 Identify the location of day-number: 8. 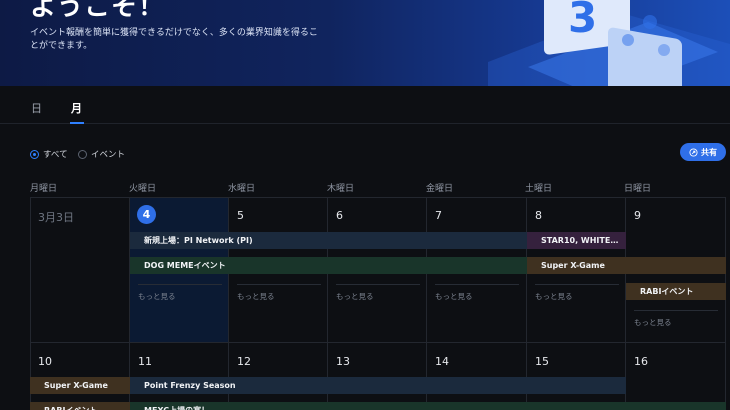
(538, 215).